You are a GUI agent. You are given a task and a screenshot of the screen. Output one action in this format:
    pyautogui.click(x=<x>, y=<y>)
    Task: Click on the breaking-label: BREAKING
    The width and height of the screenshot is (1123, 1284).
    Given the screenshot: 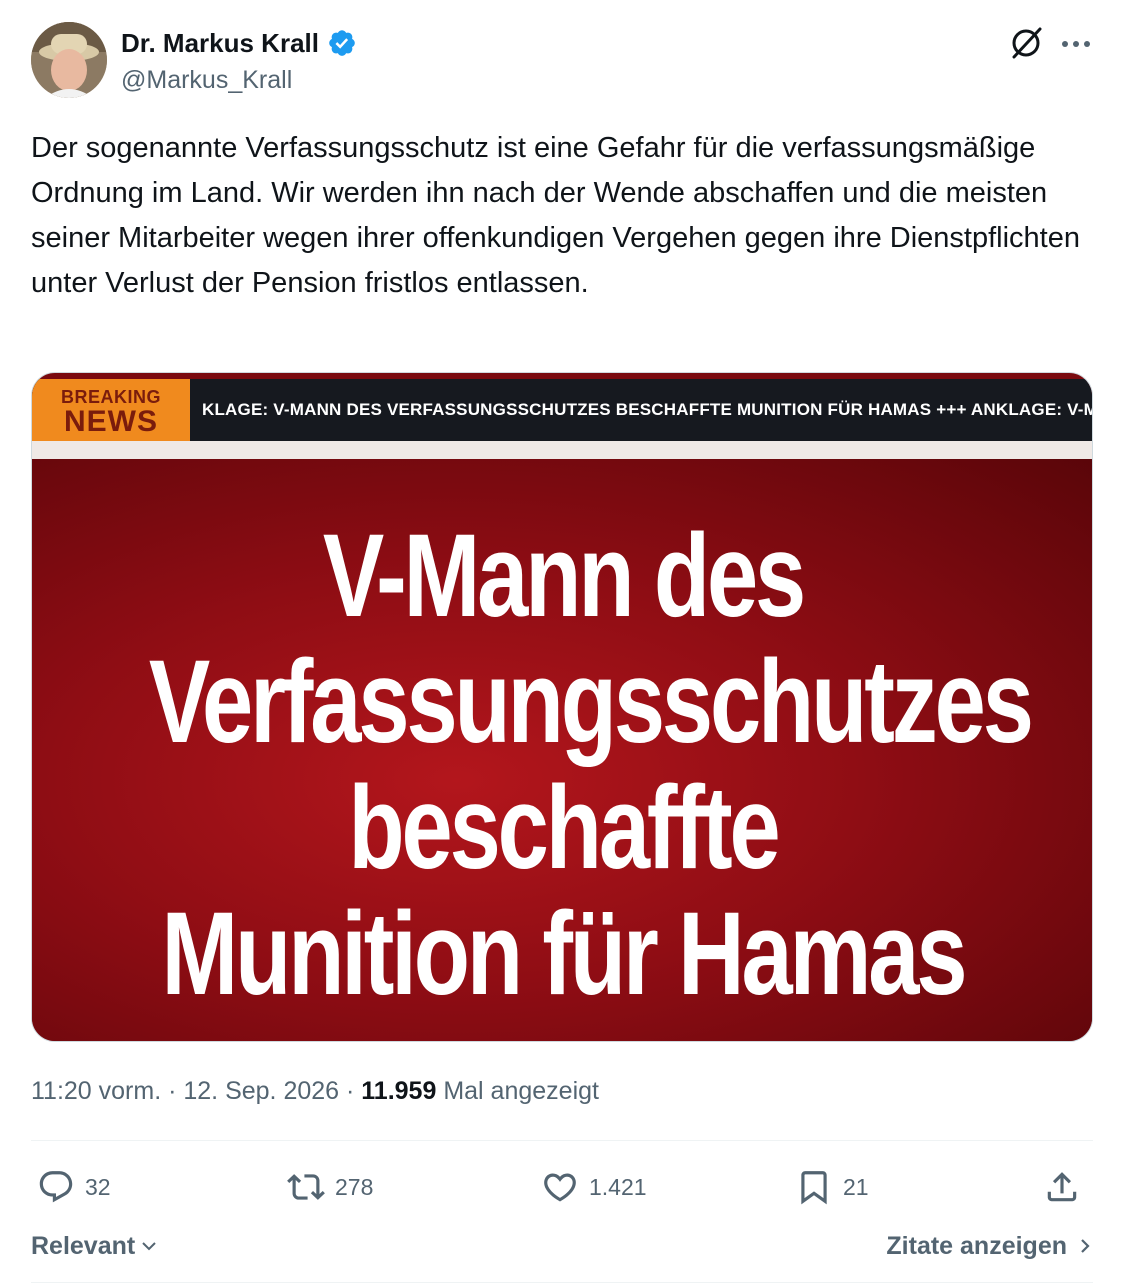 What is the action you would take?
    pyautogui.click(x=110, y=397)
    